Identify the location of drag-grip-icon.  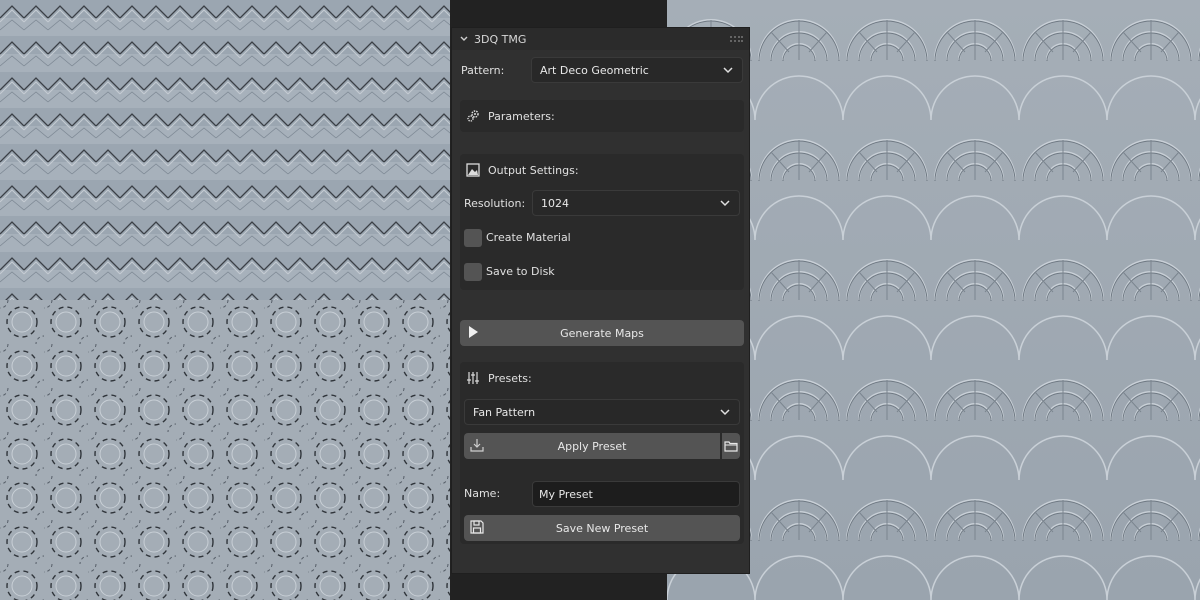
(736, 39).